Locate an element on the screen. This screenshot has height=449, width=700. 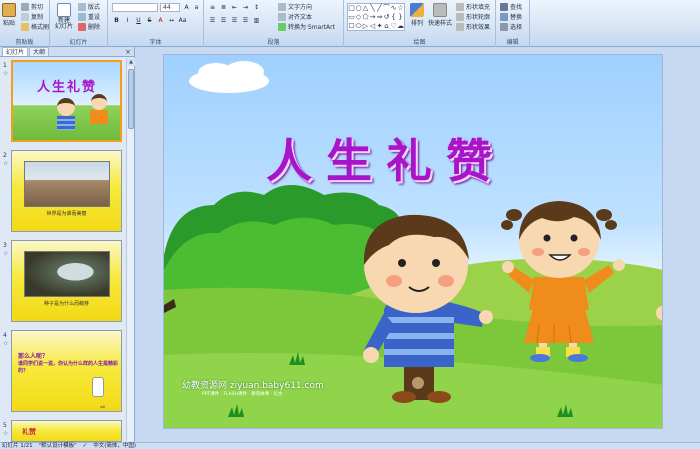
shape-outline-button: 形状轮廓 is located at coordinates (473, 16).